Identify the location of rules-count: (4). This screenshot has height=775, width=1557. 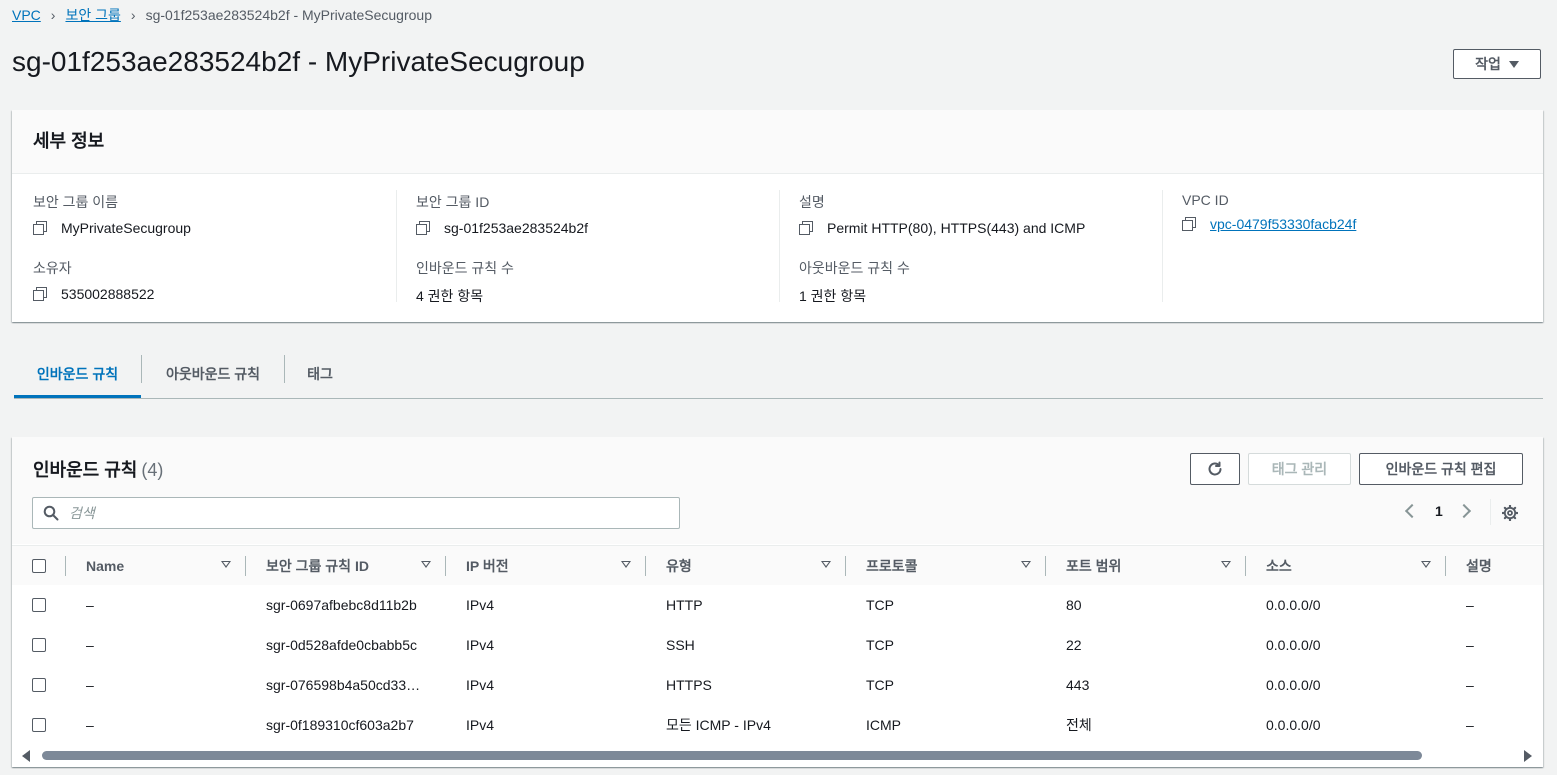
(152, 470).